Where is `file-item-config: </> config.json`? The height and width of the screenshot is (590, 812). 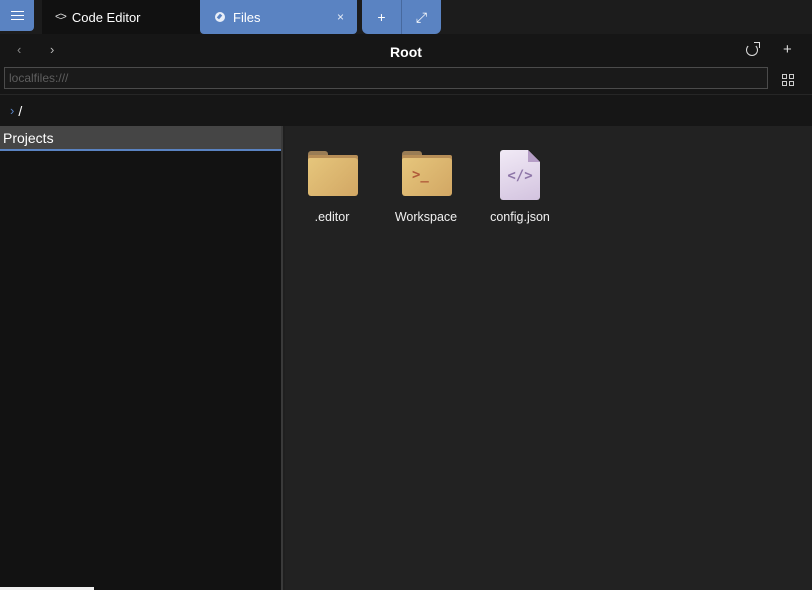
file-item-config: </> config.json is located at coordinates (520, 181).